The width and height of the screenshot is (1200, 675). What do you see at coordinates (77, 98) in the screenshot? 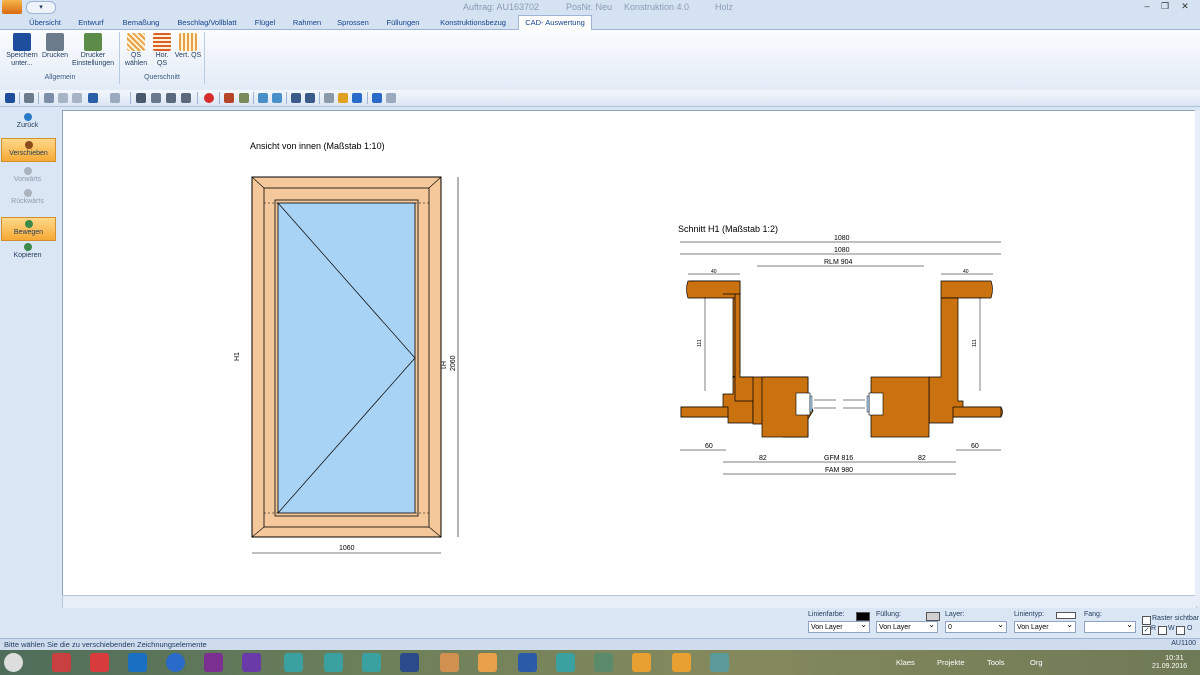
I see `paste-icon` at bounding box center [77, 98].